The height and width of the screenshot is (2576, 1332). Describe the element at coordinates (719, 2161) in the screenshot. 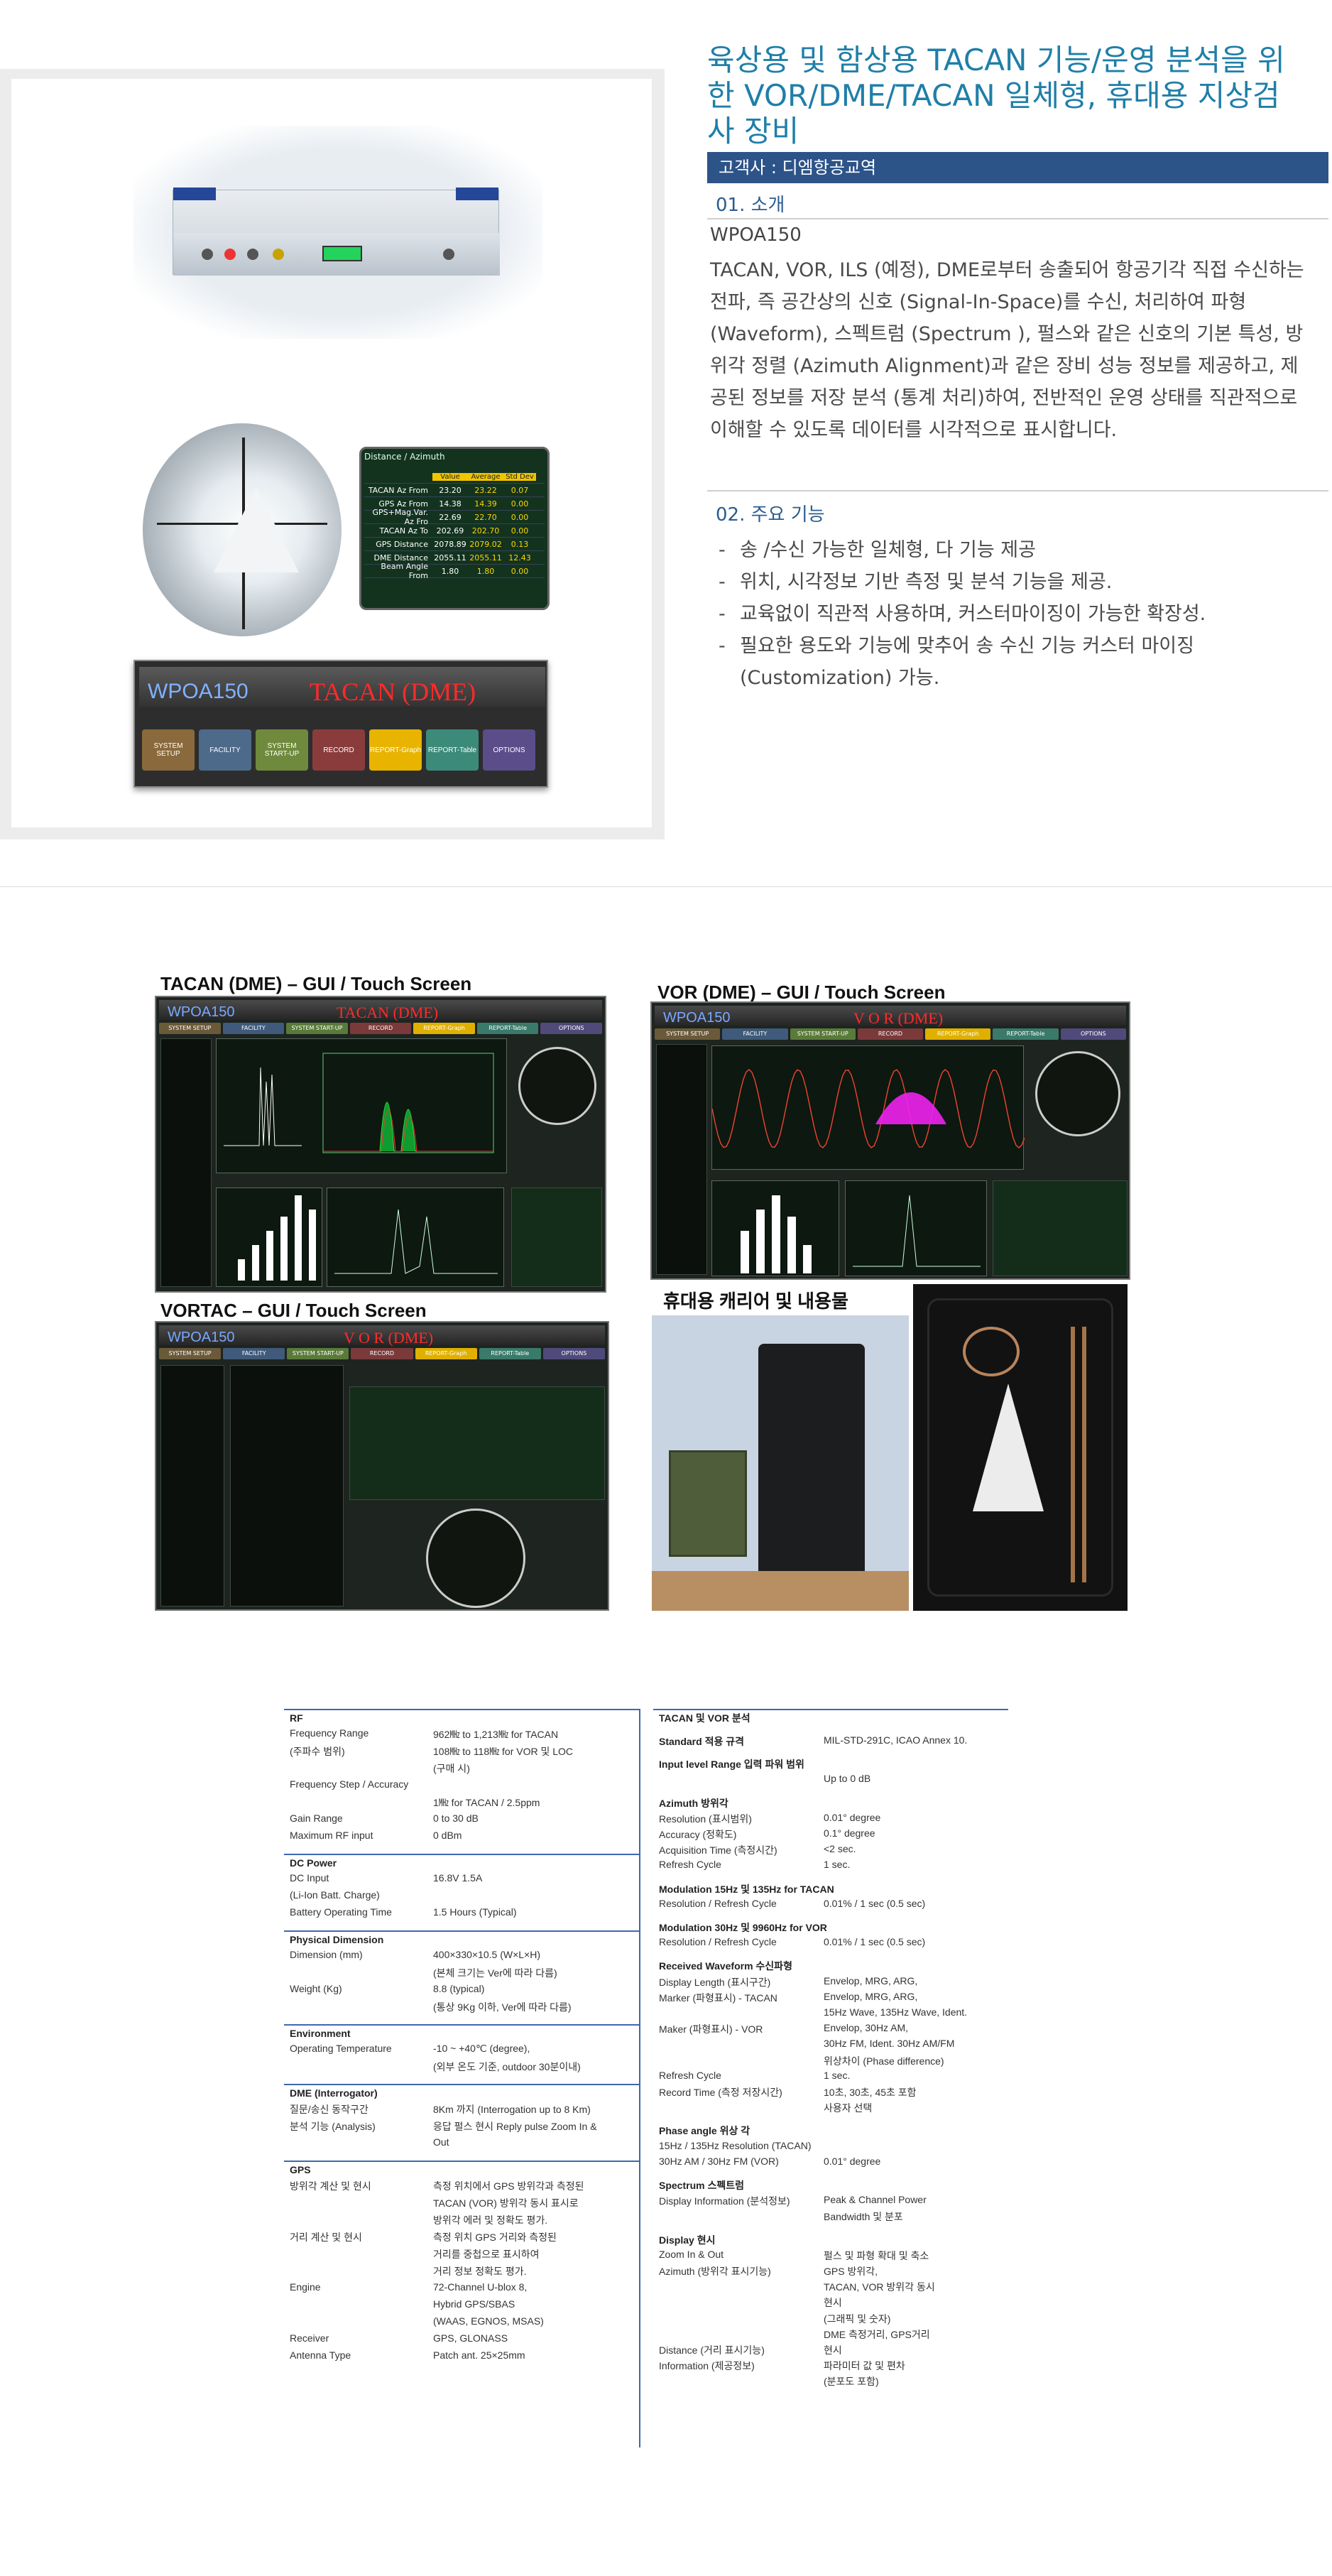

I see `spec-key: 30Hz AM / 30Hz FM (VOR)` at that location.